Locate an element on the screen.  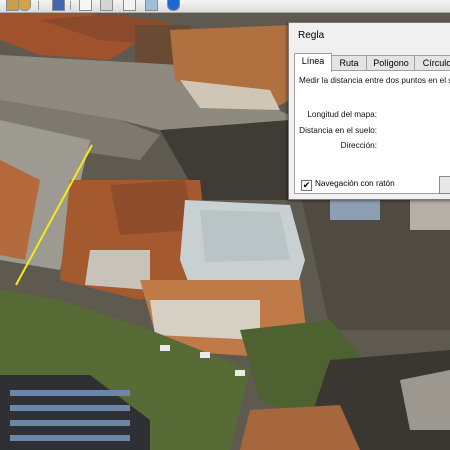
tab-line: Línea is located at coordinates (313, 62).